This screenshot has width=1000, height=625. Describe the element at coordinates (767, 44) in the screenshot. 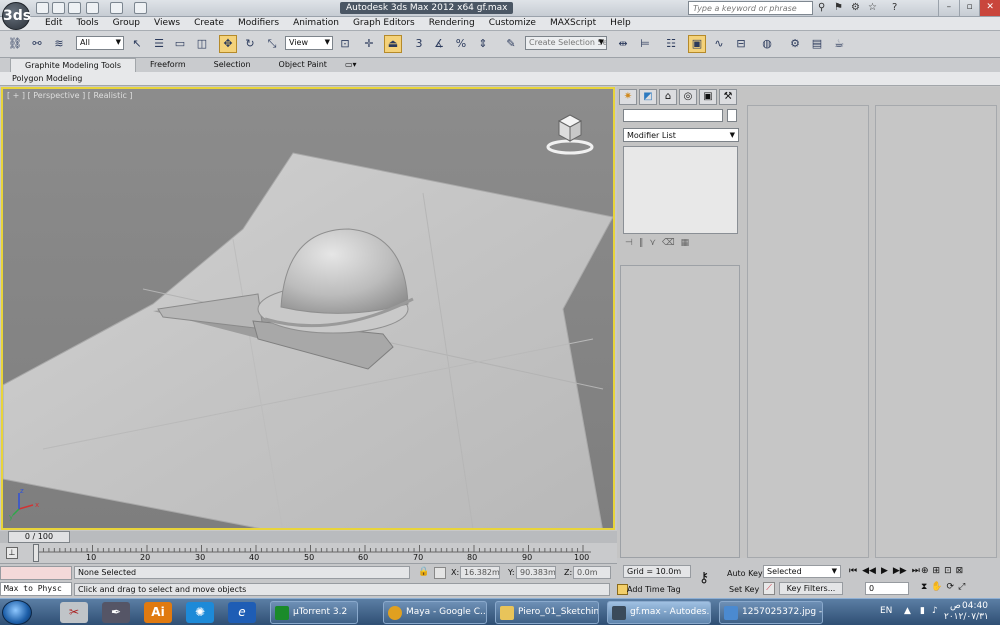

I see `material-editor-icon: ◍` at that location.